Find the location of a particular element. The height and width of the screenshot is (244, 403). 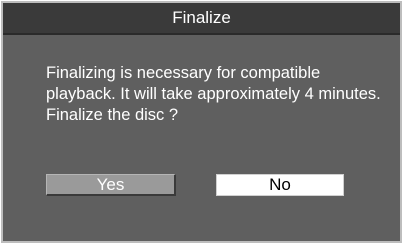

no-button: No is located at coordinates (280, 185).